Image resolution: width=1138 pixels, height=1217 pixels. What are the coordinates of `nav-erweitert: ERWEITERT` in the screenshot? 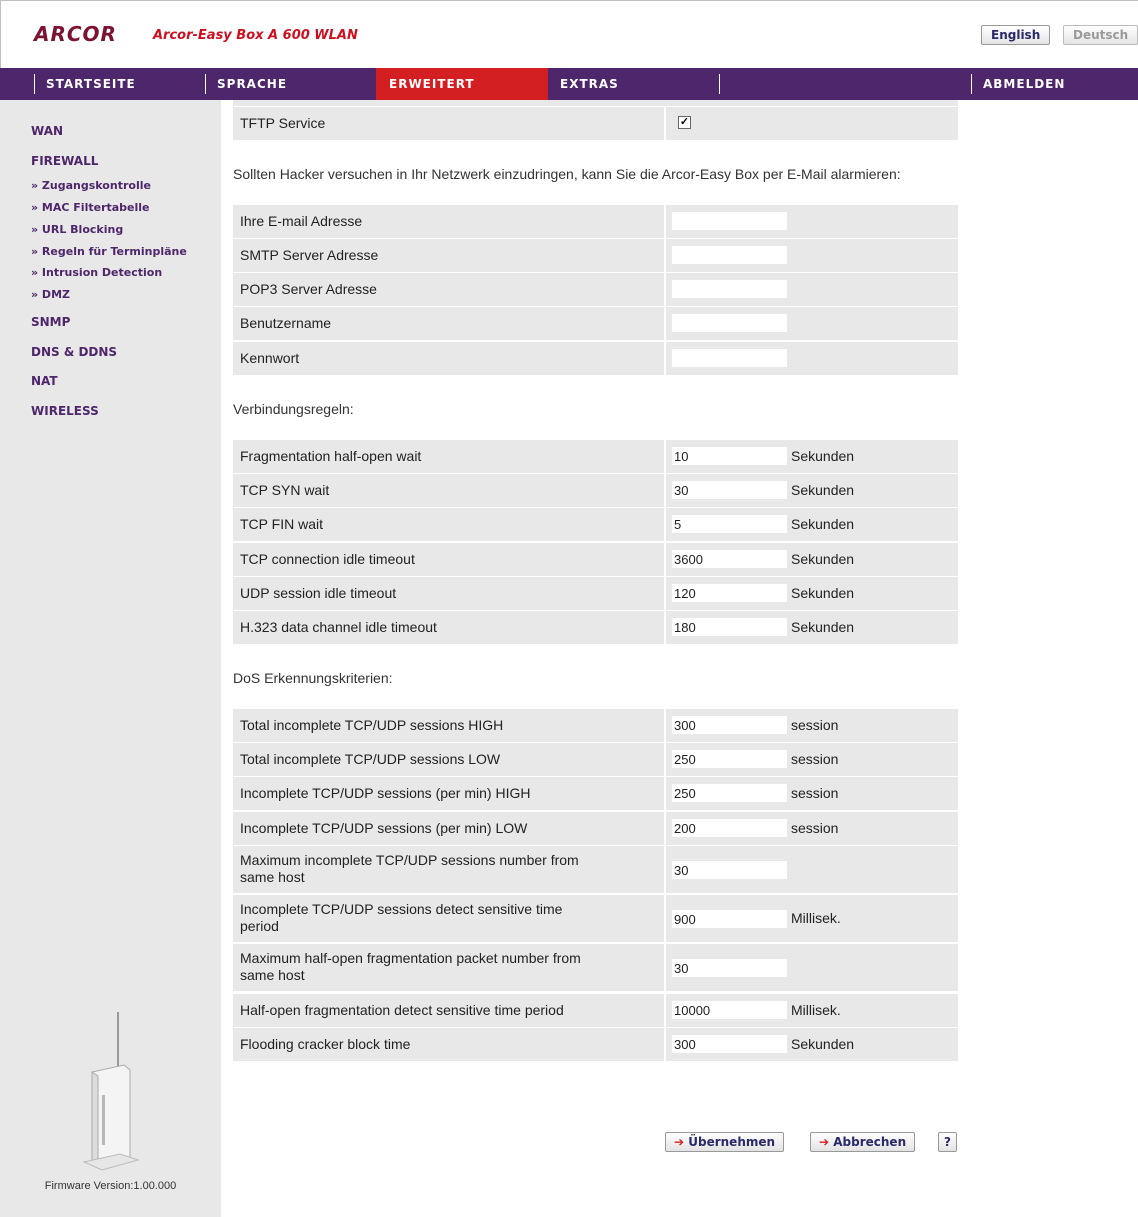 It's located at (432, 84).